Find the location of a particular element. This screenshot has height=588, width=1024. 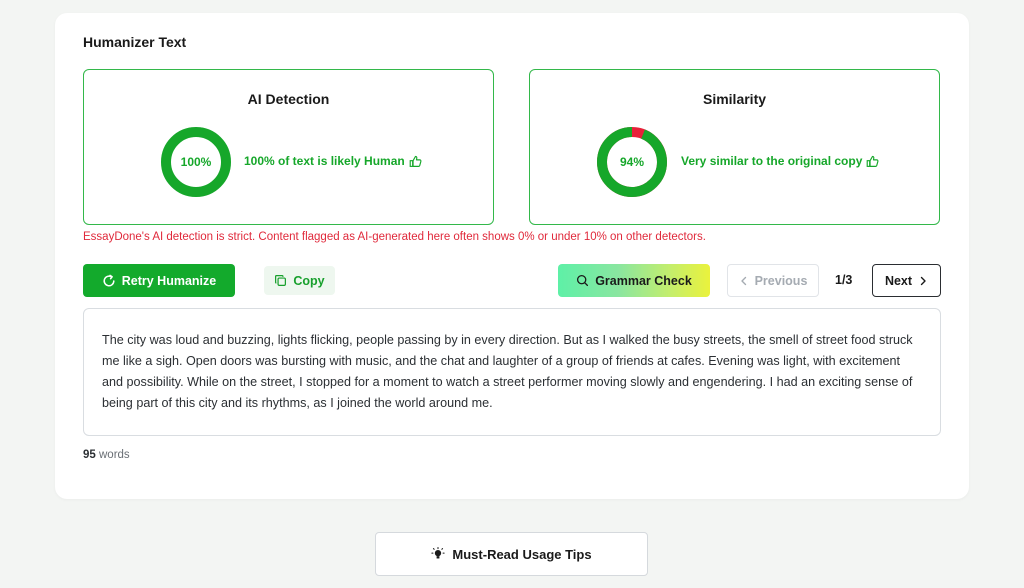

previous-button: Previous is located at coordinates (773, 280).